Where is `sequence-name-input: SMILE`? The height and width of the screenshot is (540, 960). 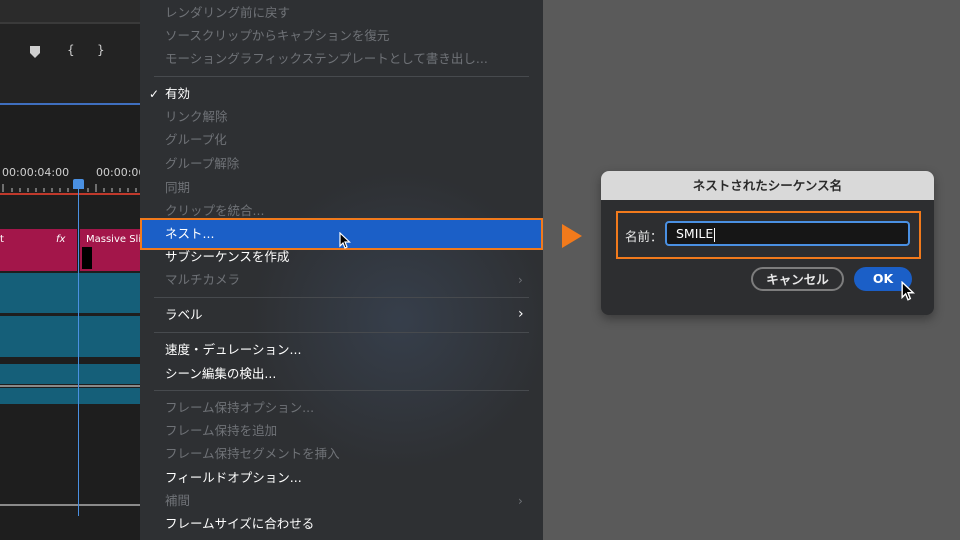 sequence-name-input: SMILE is located at coordinates (787, 233).